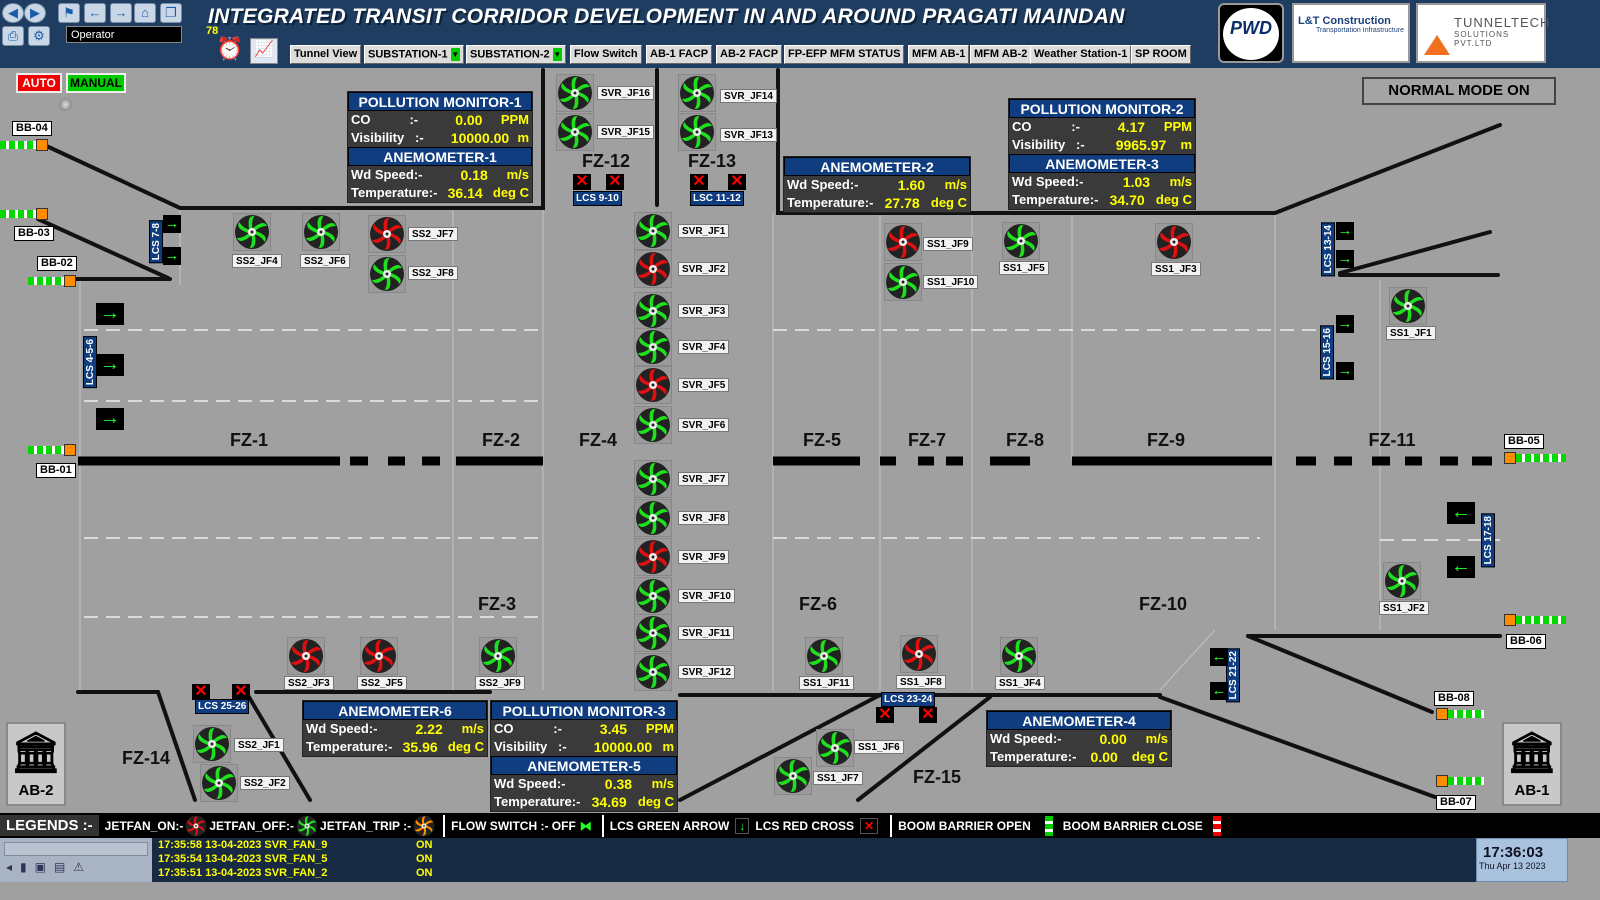 The height and width of the screenshot is (900, 1600). What do you see at coordinates (379, 656) in the screenshot?
I see `jetfan-ss2-jf5-on` at bounding box center [379, 656].